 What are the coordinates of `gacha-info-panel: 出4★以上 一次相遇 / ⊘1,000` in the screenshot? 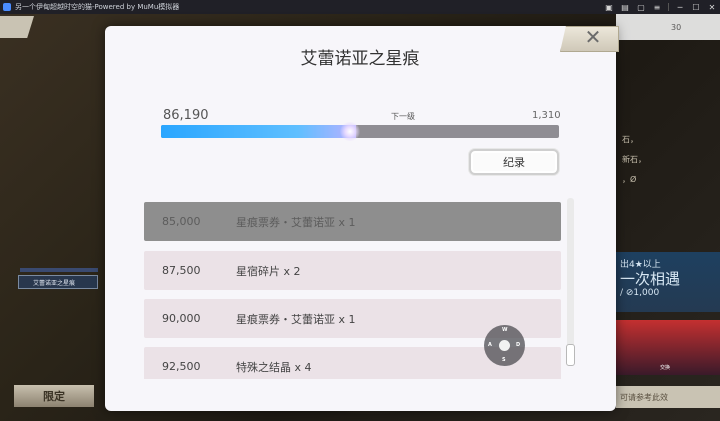 It's located at (668, 282).